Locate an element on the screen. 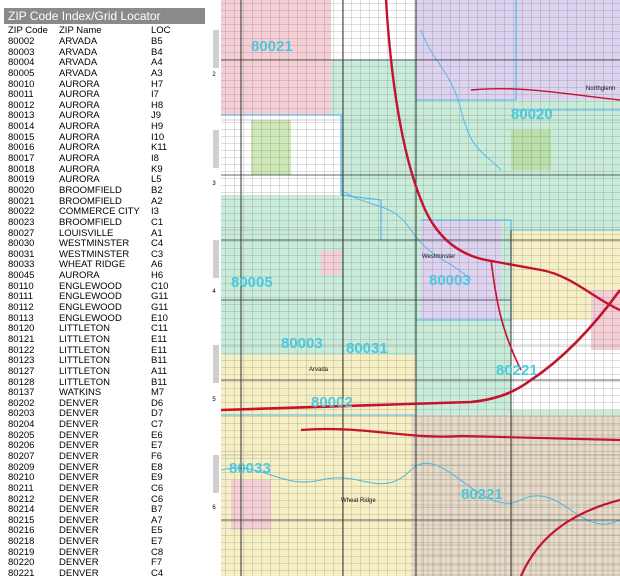  index-row: 80219 DENVER C8 is located at coordinates (105, 553).